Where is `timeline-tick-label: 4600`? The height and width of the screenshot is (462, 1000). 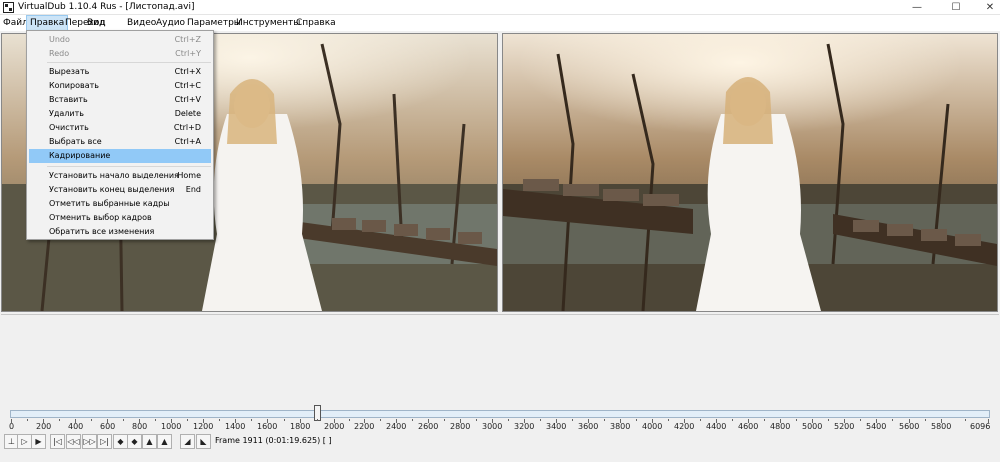
timeline-tick-label: 4600 is located at coordinates (748, 426).